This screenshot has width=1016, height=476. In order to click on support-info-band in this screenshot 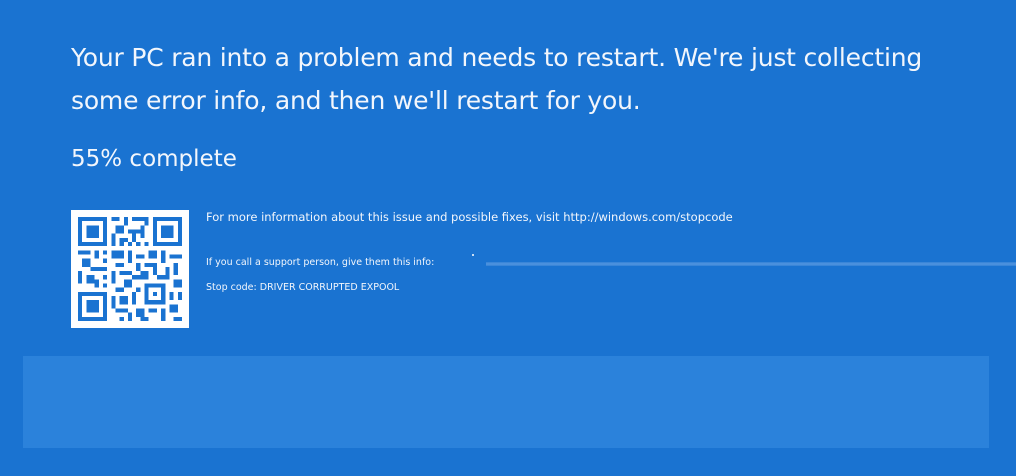, I will do `click(751, 264)`.